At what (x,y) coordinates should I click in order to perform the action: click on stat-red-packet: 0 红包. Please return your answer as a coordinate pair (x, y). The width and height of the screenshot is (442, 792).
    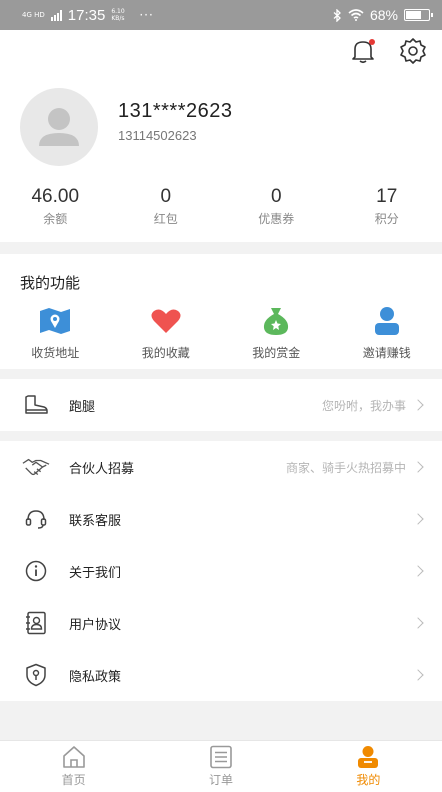
    Looking at the image, I should click on (166, 206).